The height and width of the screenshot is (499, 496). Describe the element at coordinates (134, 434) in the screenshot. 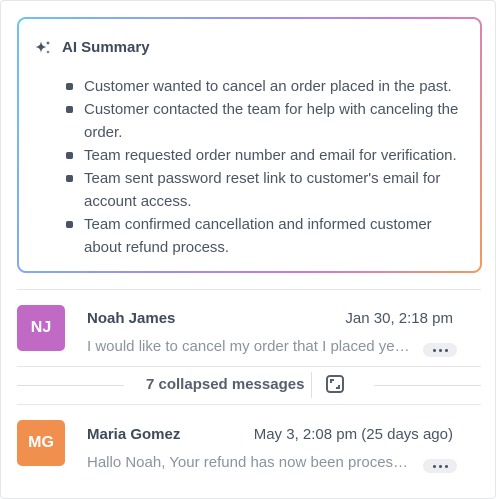

I see `sender-name: Maria Gomez` at that location.